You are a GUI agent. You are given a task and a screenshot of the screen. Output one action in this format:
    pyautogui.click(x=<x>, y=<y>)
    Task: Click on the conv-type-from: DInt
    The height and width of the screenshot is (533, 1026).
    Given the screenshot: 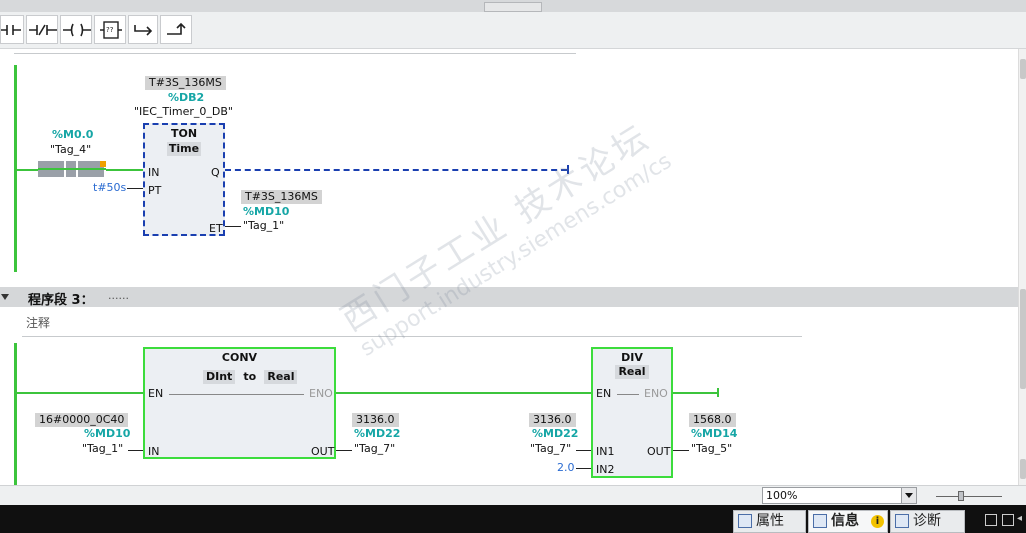 What is the action you would take?
    pyautogui.click(x=219, y=377)
    